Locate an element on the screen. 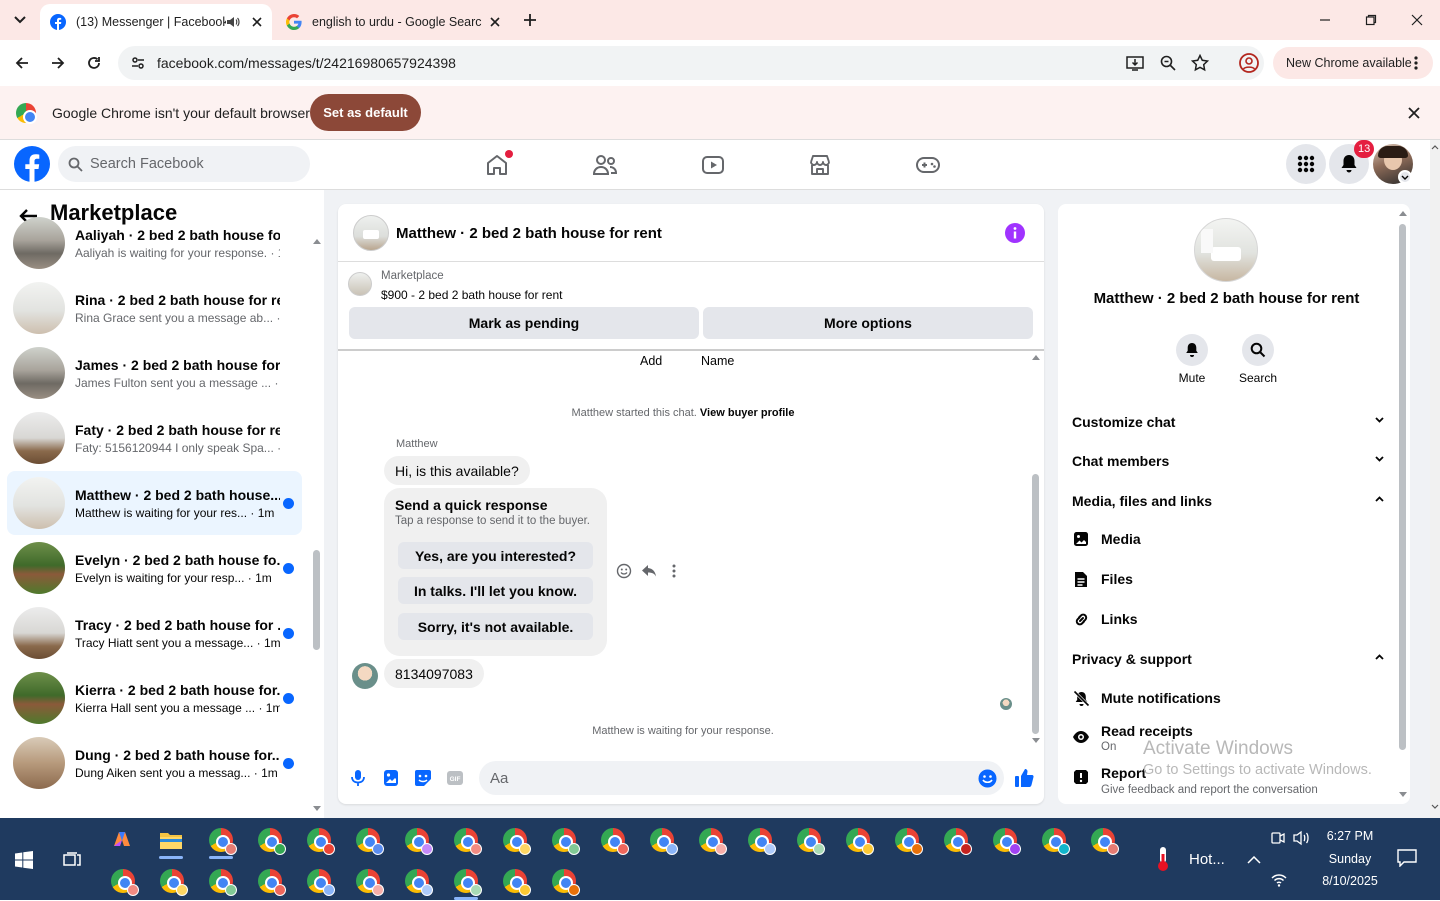 Image resolution: width=1440 pixels, height=901 pixels. sender-avatar is located at coordinates (365, 676).